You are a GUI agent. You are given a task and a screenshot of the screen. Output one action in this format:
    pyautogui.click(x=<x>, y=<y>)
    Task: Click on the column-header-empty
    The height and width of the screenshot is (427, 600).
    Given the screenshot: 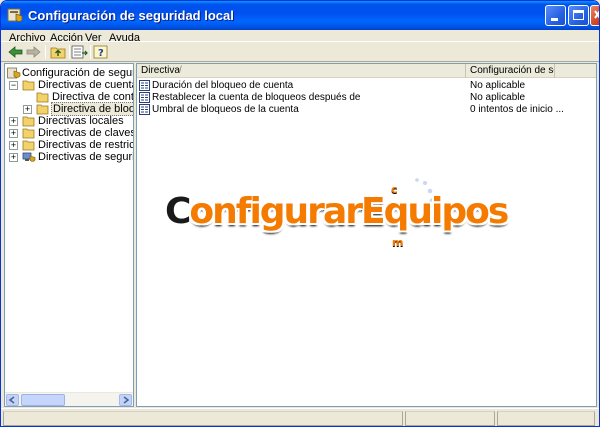 What is the action you would take?
    pyautogui.click(x=575, y=71)
    